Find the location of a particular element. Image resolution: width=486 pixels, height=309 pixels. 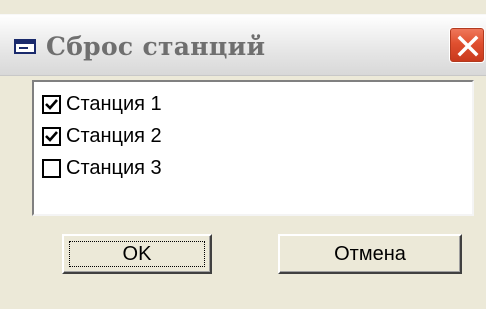

close-icon is located at coordinates (468, 46).